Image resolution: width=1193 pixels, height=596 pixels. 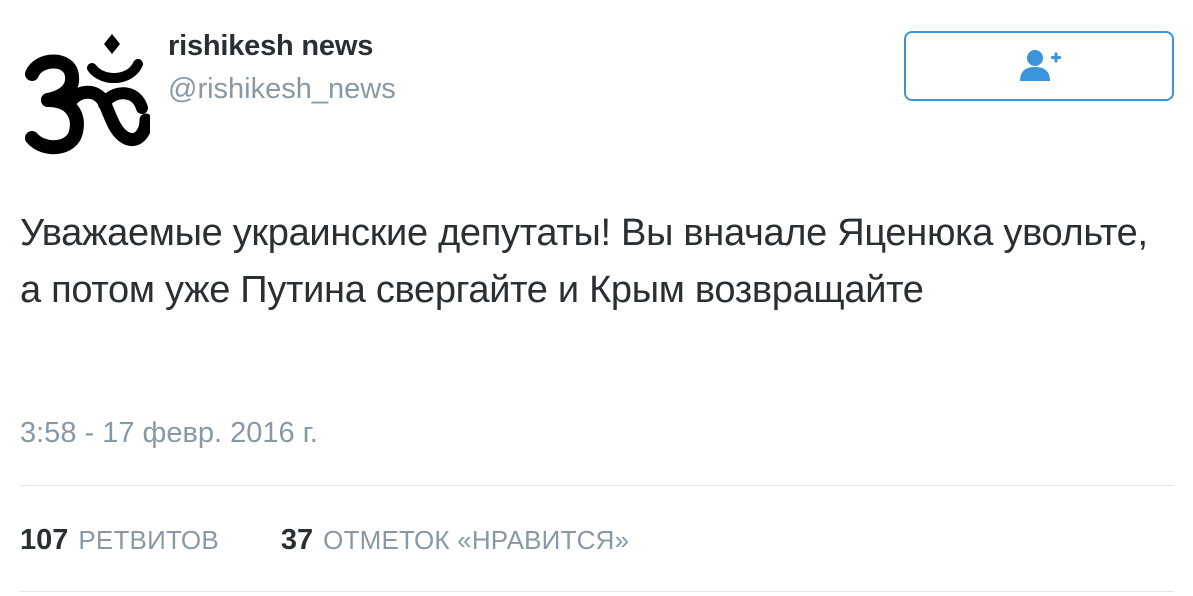 What do you see at coordinates (44, 540) in the screenshot?
I see `retweets-count: 107` at bounding box center [44, 540].